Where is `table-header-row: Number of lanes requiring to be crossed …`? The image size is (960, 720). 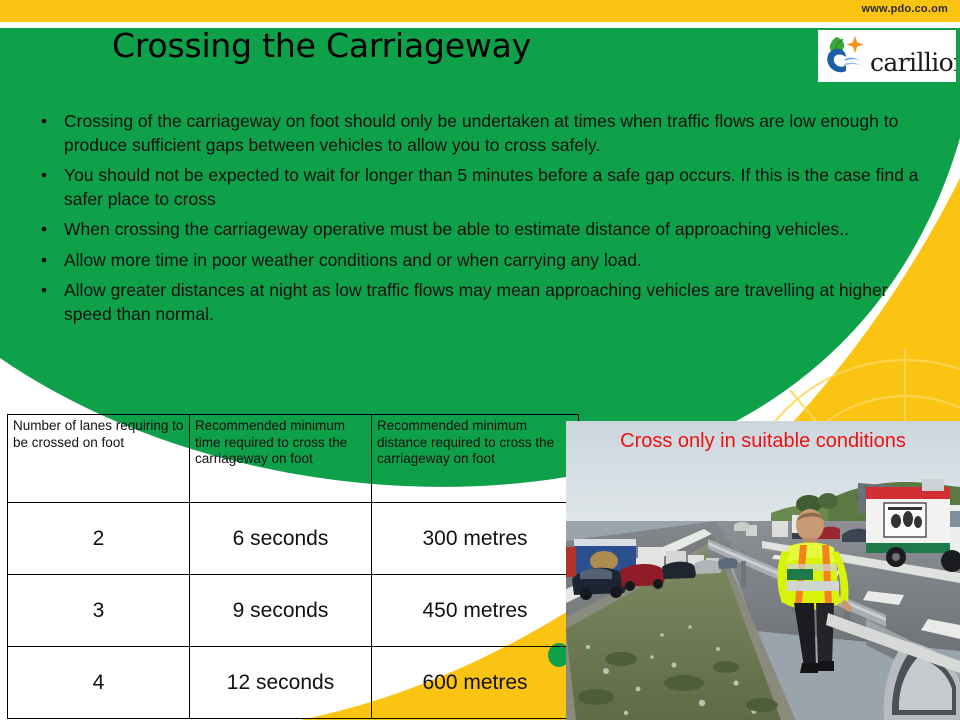
table-header-row: Number of lanes requiring to be crossed … is located at coordinates (293, 458).